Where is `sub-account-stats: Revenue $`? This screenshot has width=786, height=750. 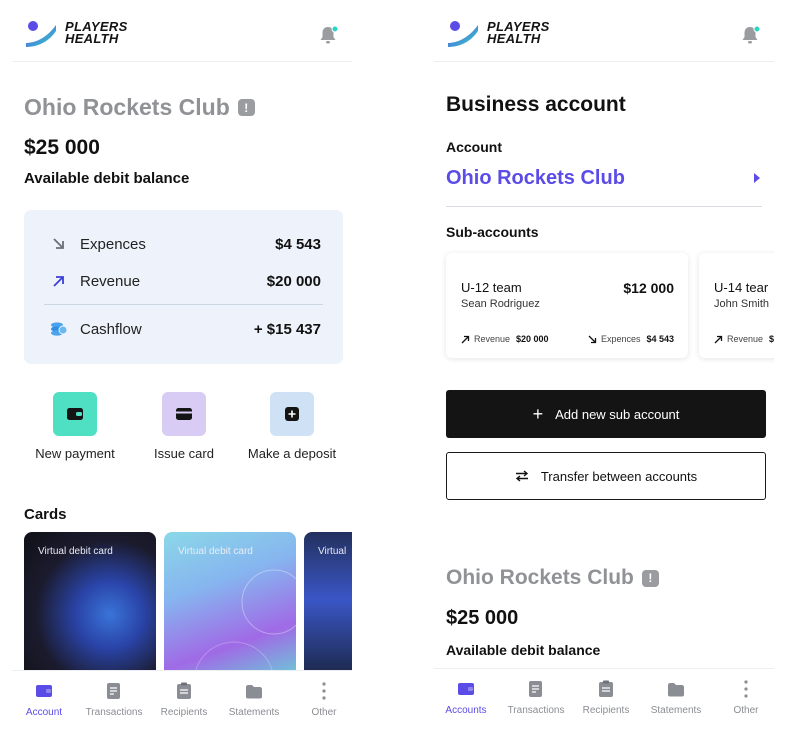 sub-account-stats: Revenue $ is located at coordinates (744, 339).